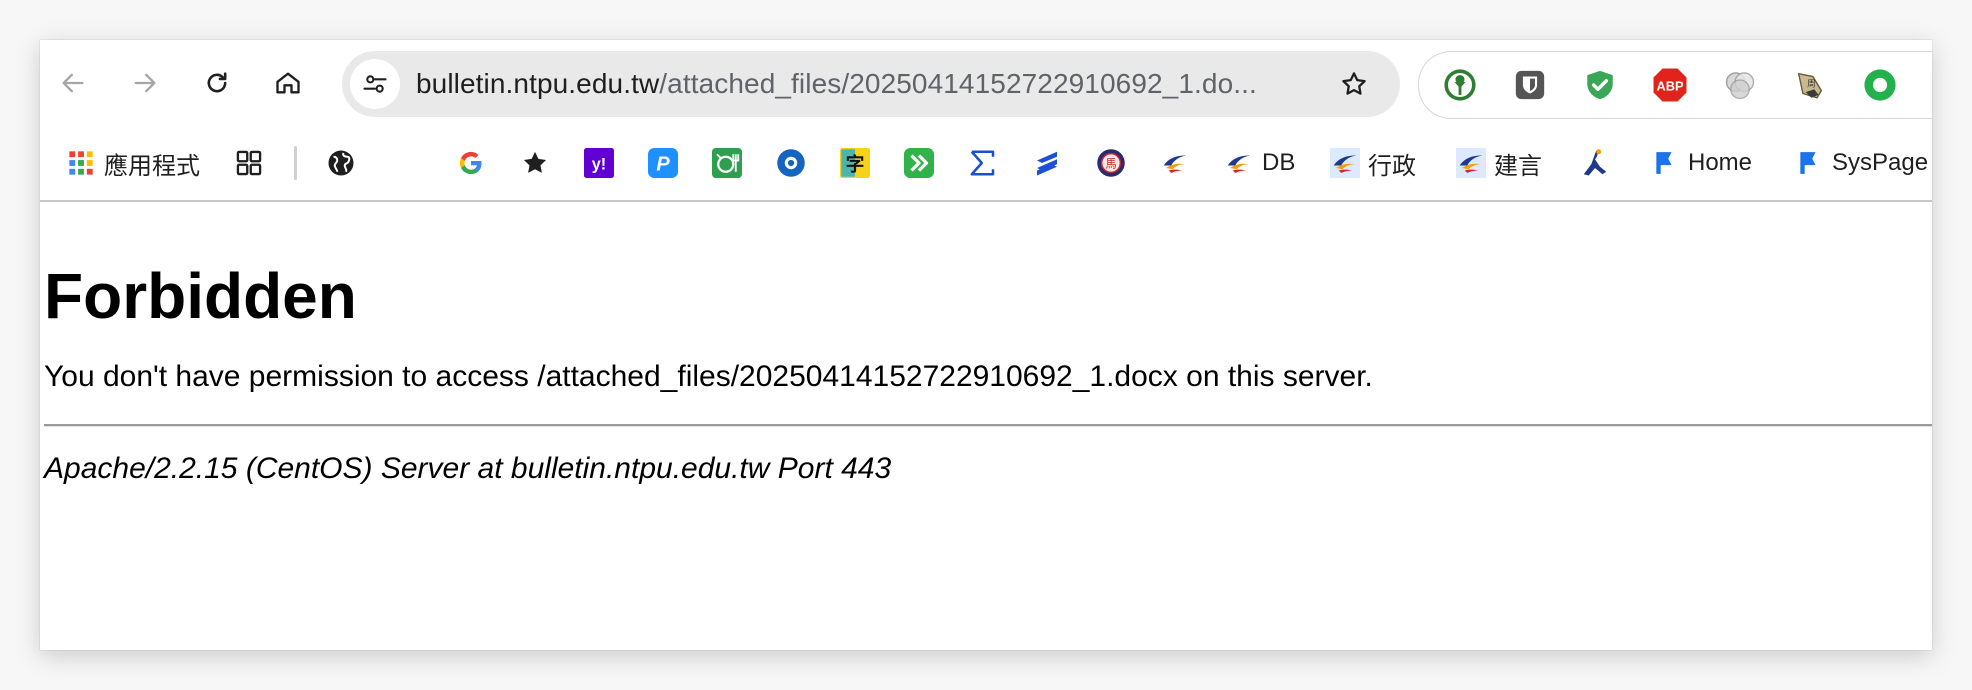  What do you see at coordinates (1600, 85) in the screenshot?
I see `green-shield-check-icon` at bounding box center [1600, 85].